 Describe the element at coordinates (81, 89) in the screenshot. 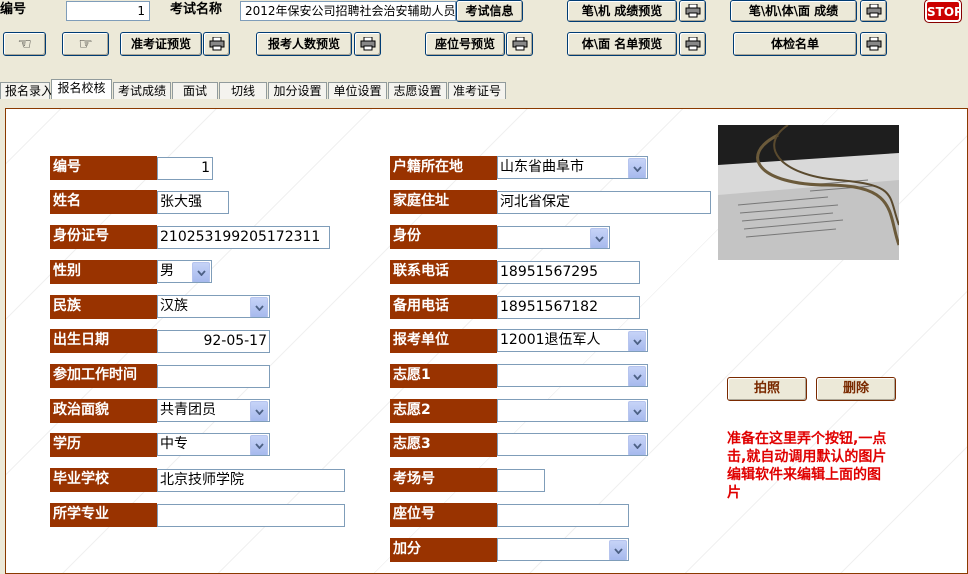

I see `tab-registration-check: 报名校核` at that location.